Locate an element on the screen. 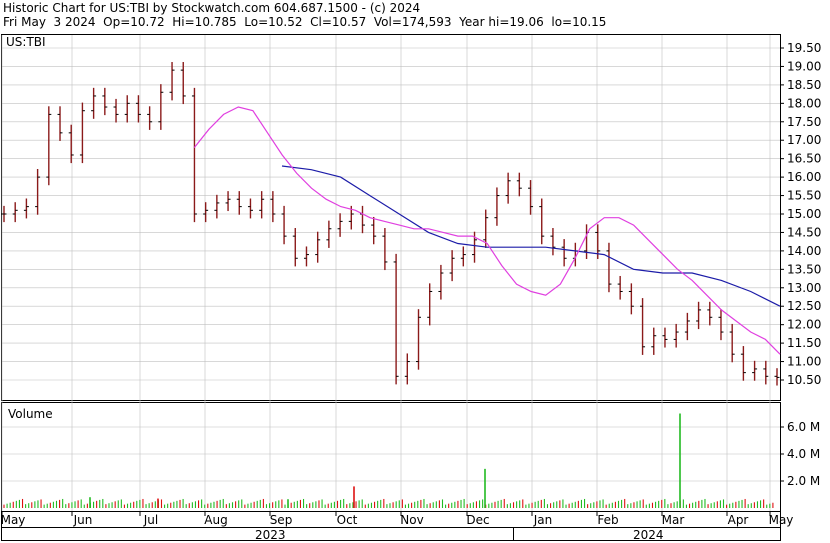  year-label-2023: 2023 is located at coordinates (270, 535).